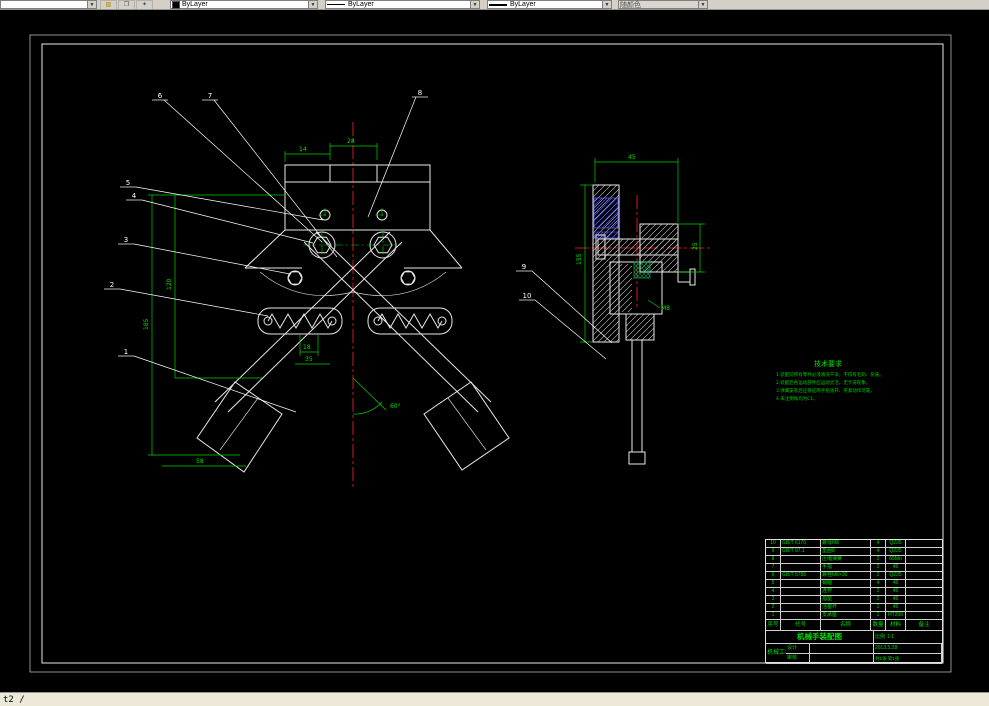 The width and height of the screenshot is (989, 706). What do you see at coordinates (924, 625) in the screenshot?
I see `bom-header-cell: 备注` at bounding box center [924, 625].